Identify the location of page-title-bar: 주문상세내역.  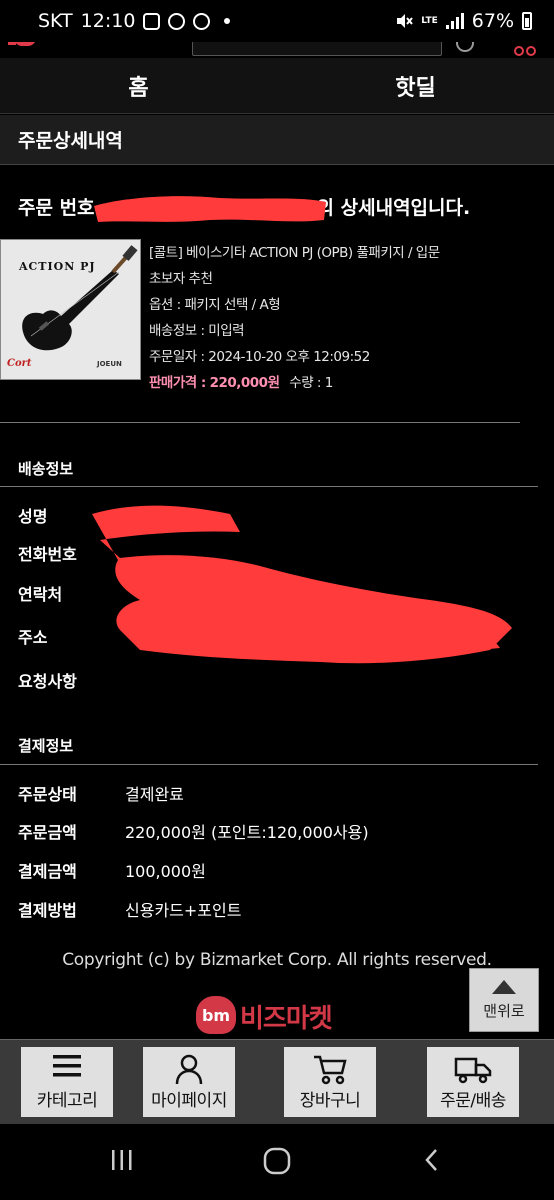
(277, 140).